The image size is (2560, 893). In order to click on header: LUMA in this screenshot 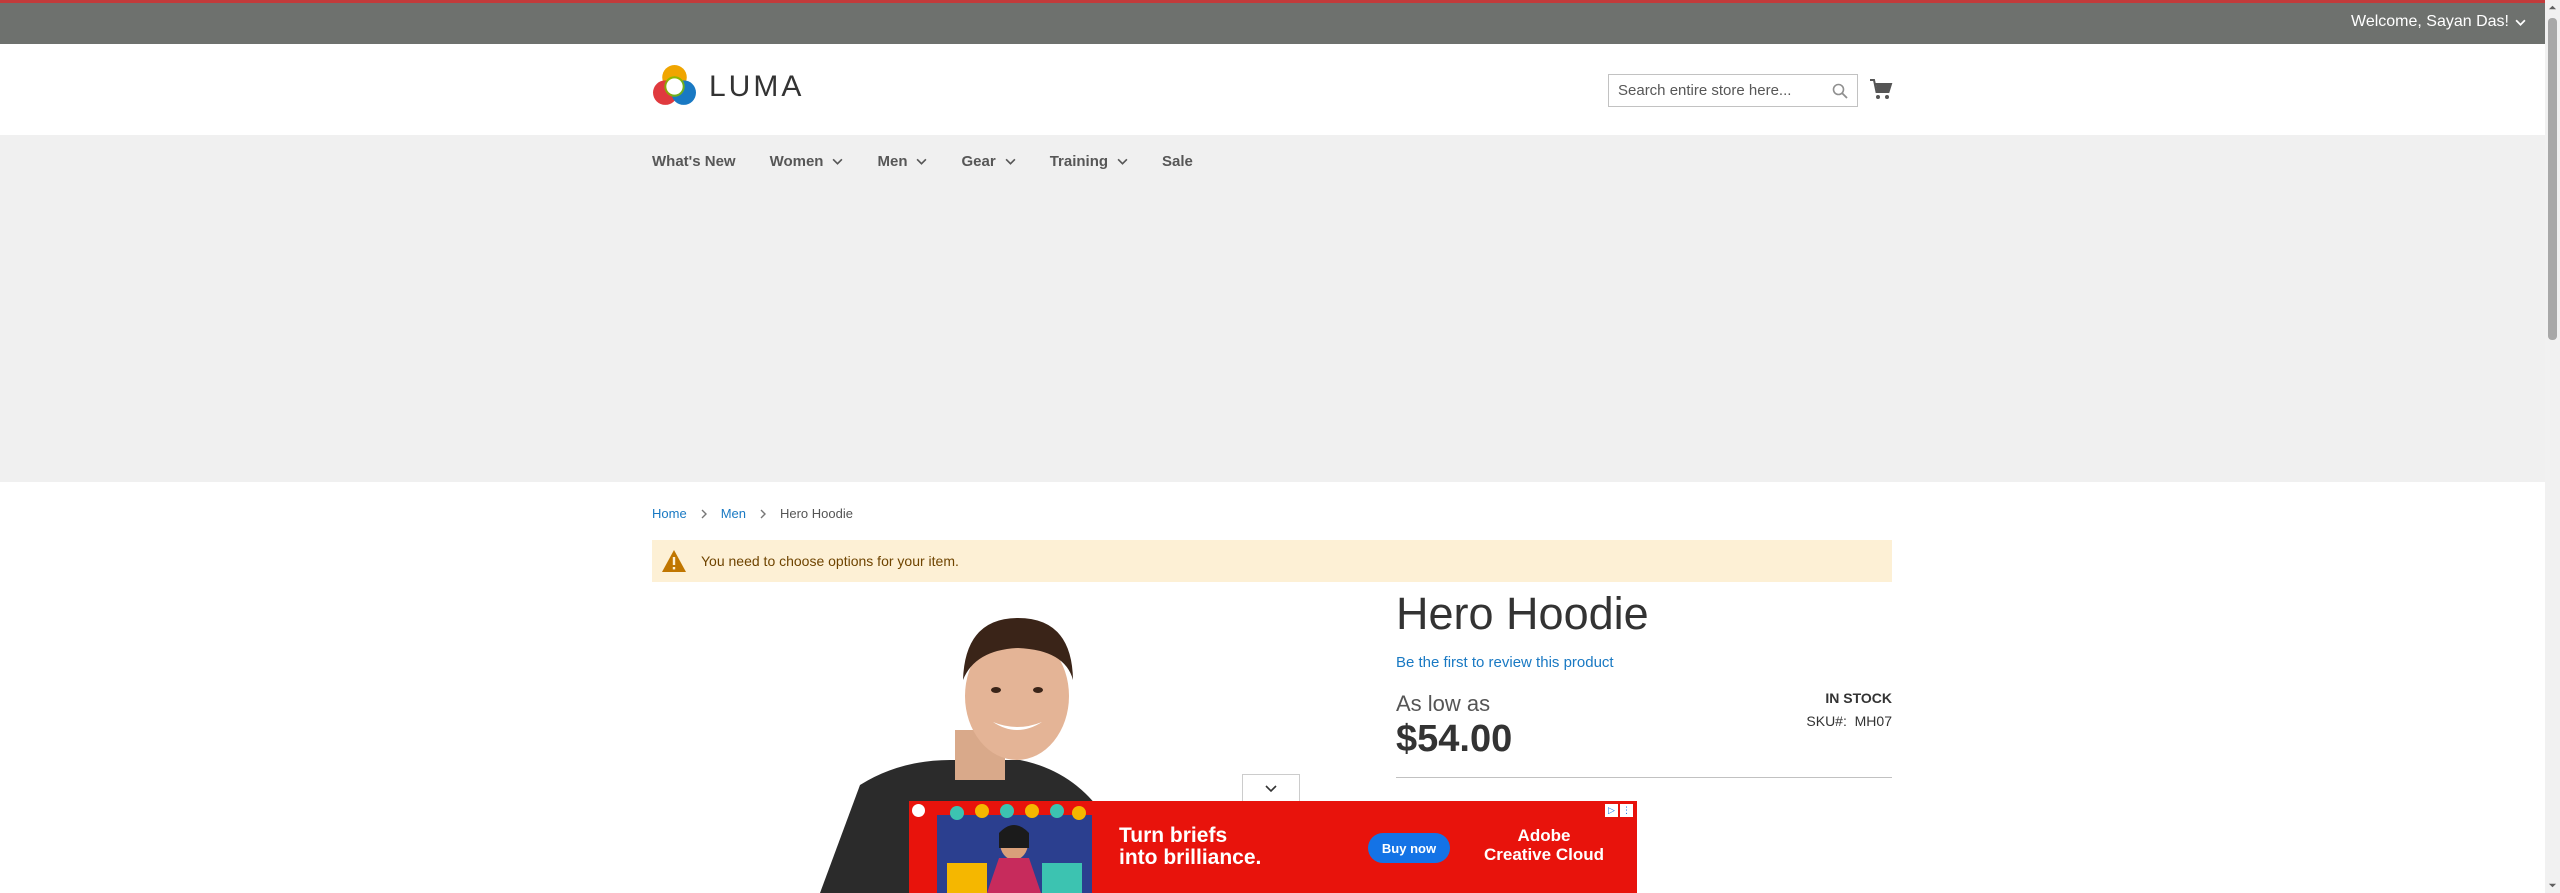, I will do `click(1272, 89)`.